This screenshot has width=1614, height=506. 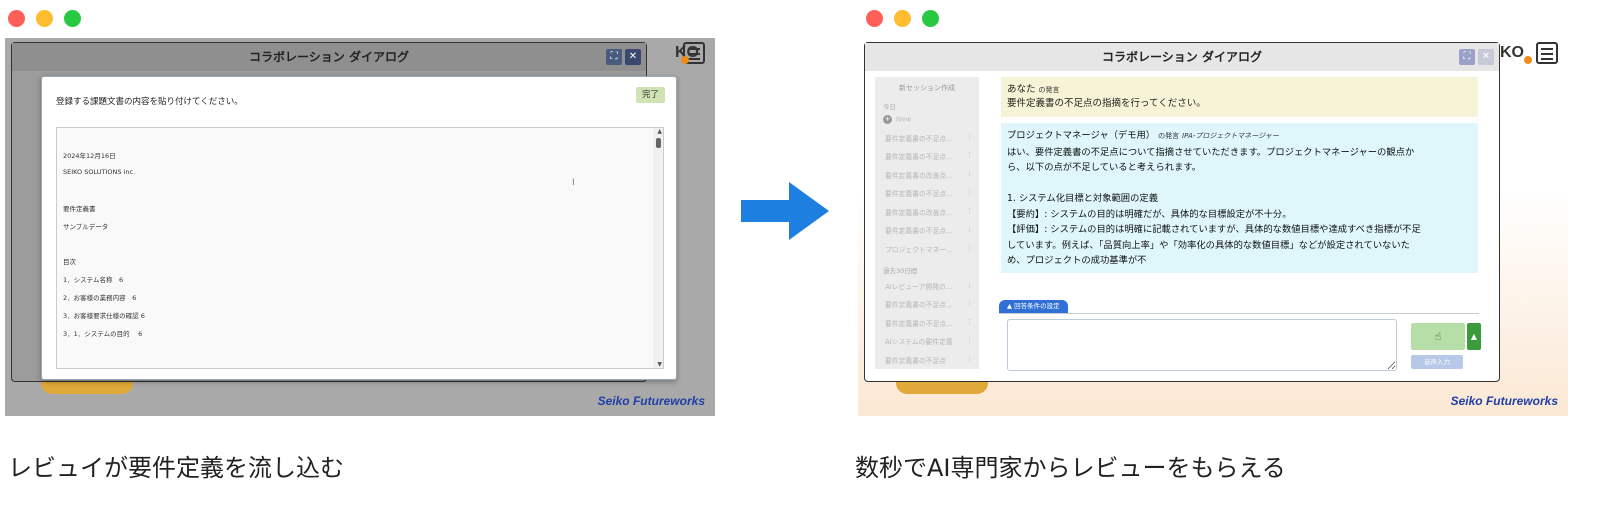 I want to click on sidebar-item: AIシステムの要件定義 ⋮, so click(x=929, y=341).